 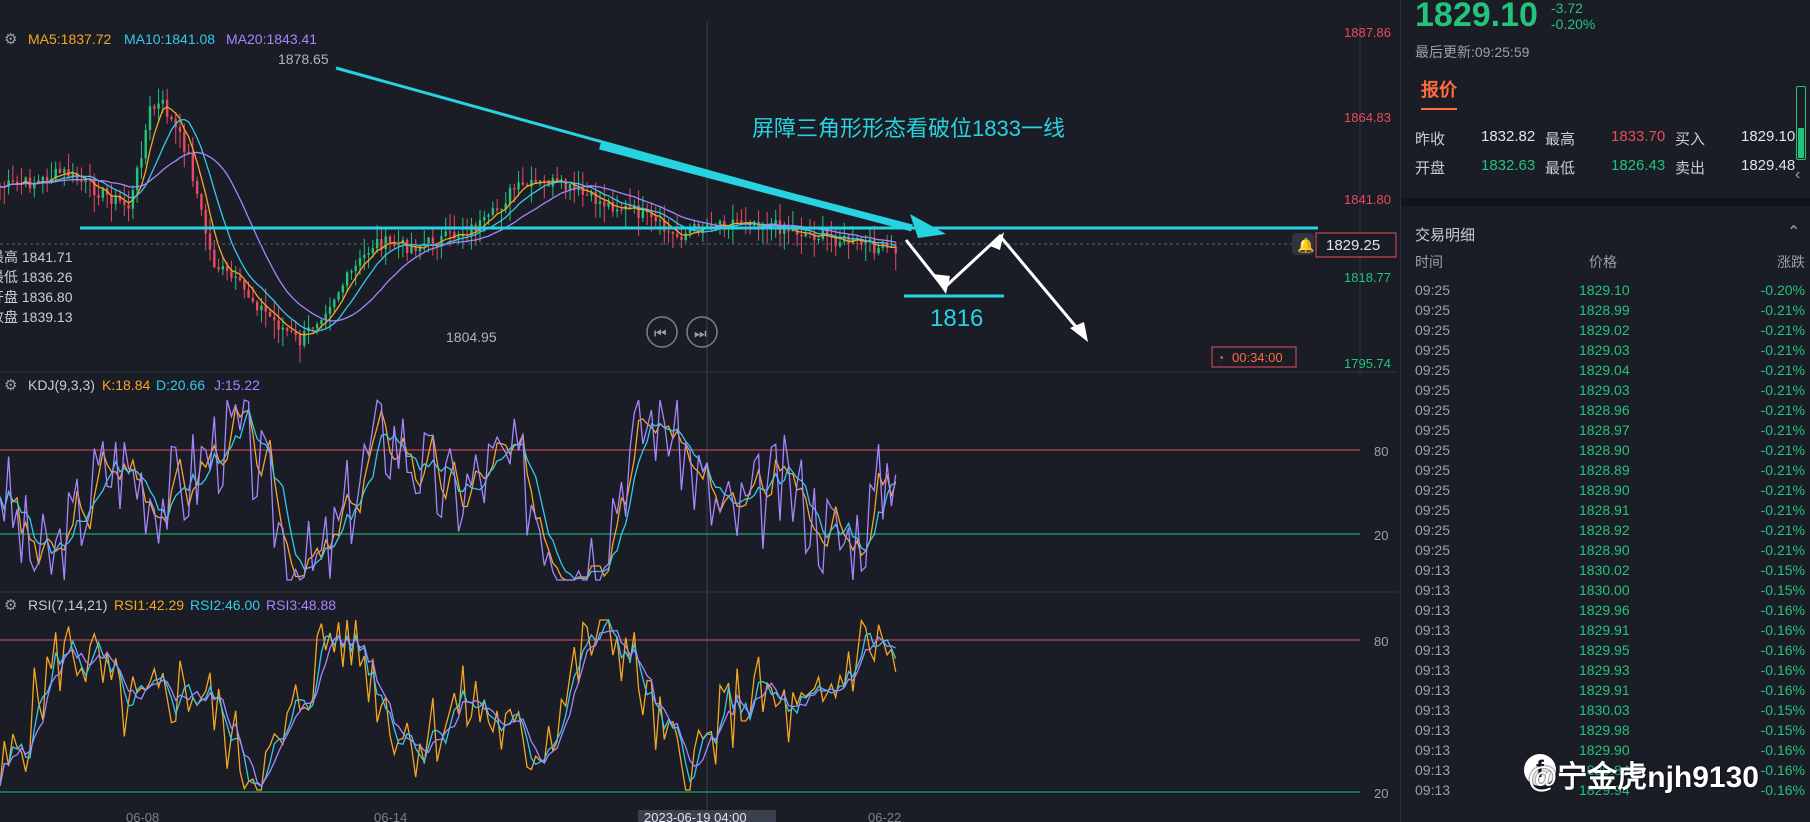 I want to click on low-label: 最低, so click(x=1560, y=168).